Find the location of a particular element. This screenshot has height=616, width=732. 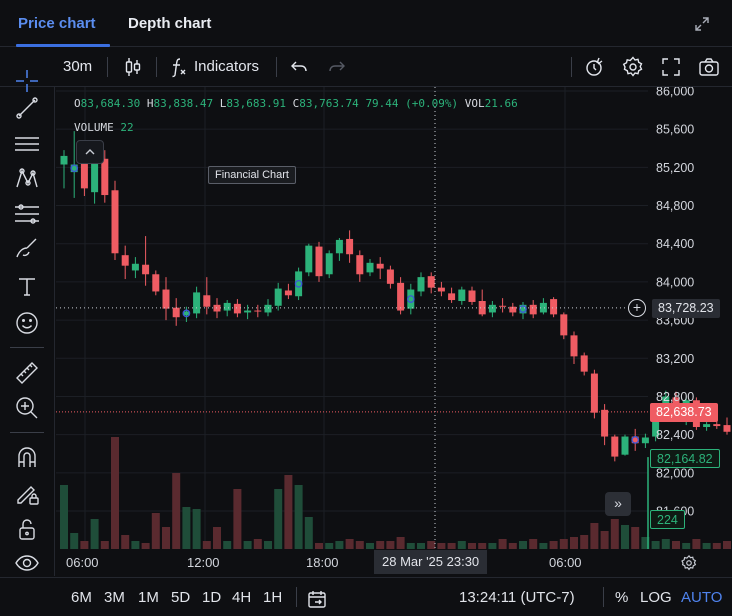

crosshair-price-tag: 83,728.23 is located at coordinates (686, 308).